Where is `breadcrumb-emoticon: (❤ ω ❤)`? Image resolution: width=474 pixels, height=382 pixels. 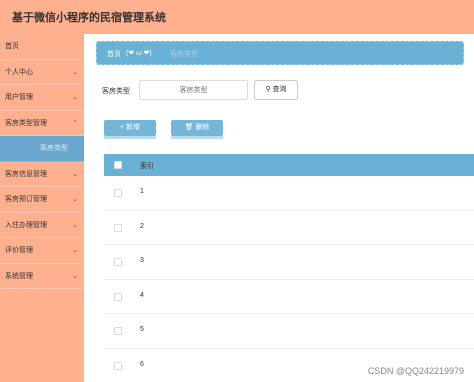 breadcrumb-emoticon: (❤ ω ❤) is located at coordinates (139, 53).